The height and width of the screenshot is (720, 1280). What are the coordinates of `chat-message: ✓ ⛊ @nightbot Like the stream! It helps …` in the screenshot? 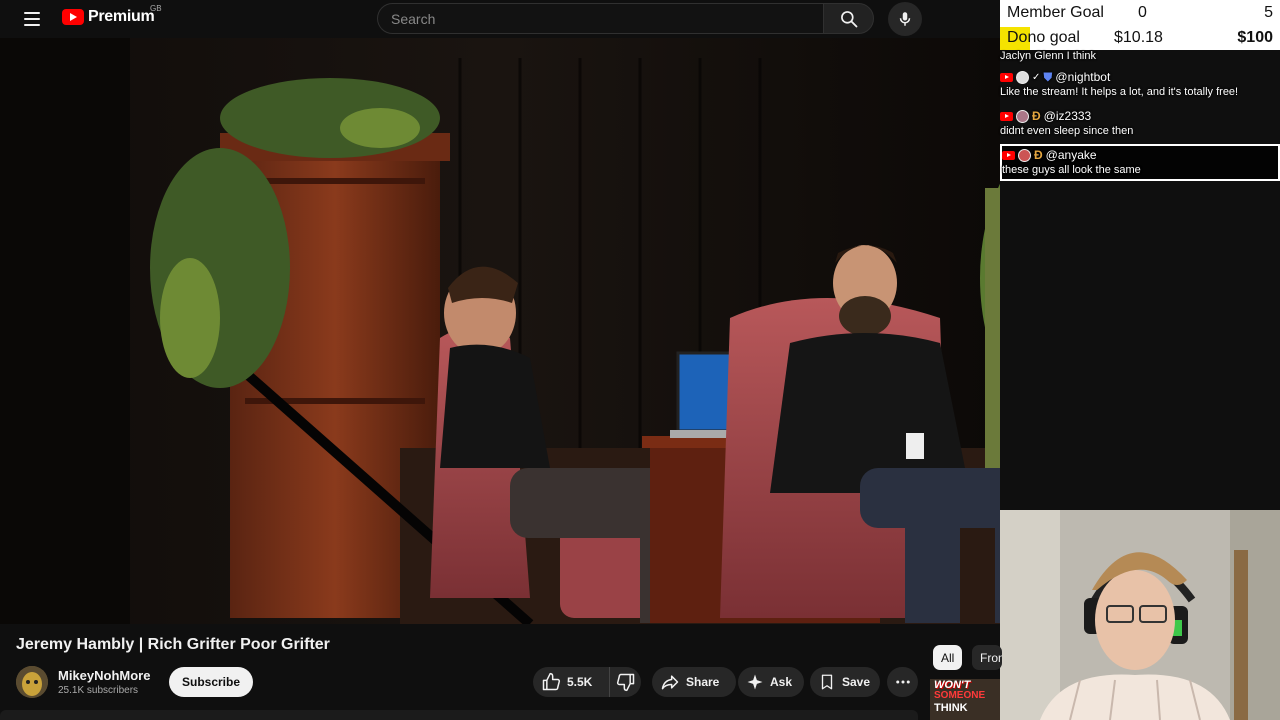 It's located at (1140, 84).